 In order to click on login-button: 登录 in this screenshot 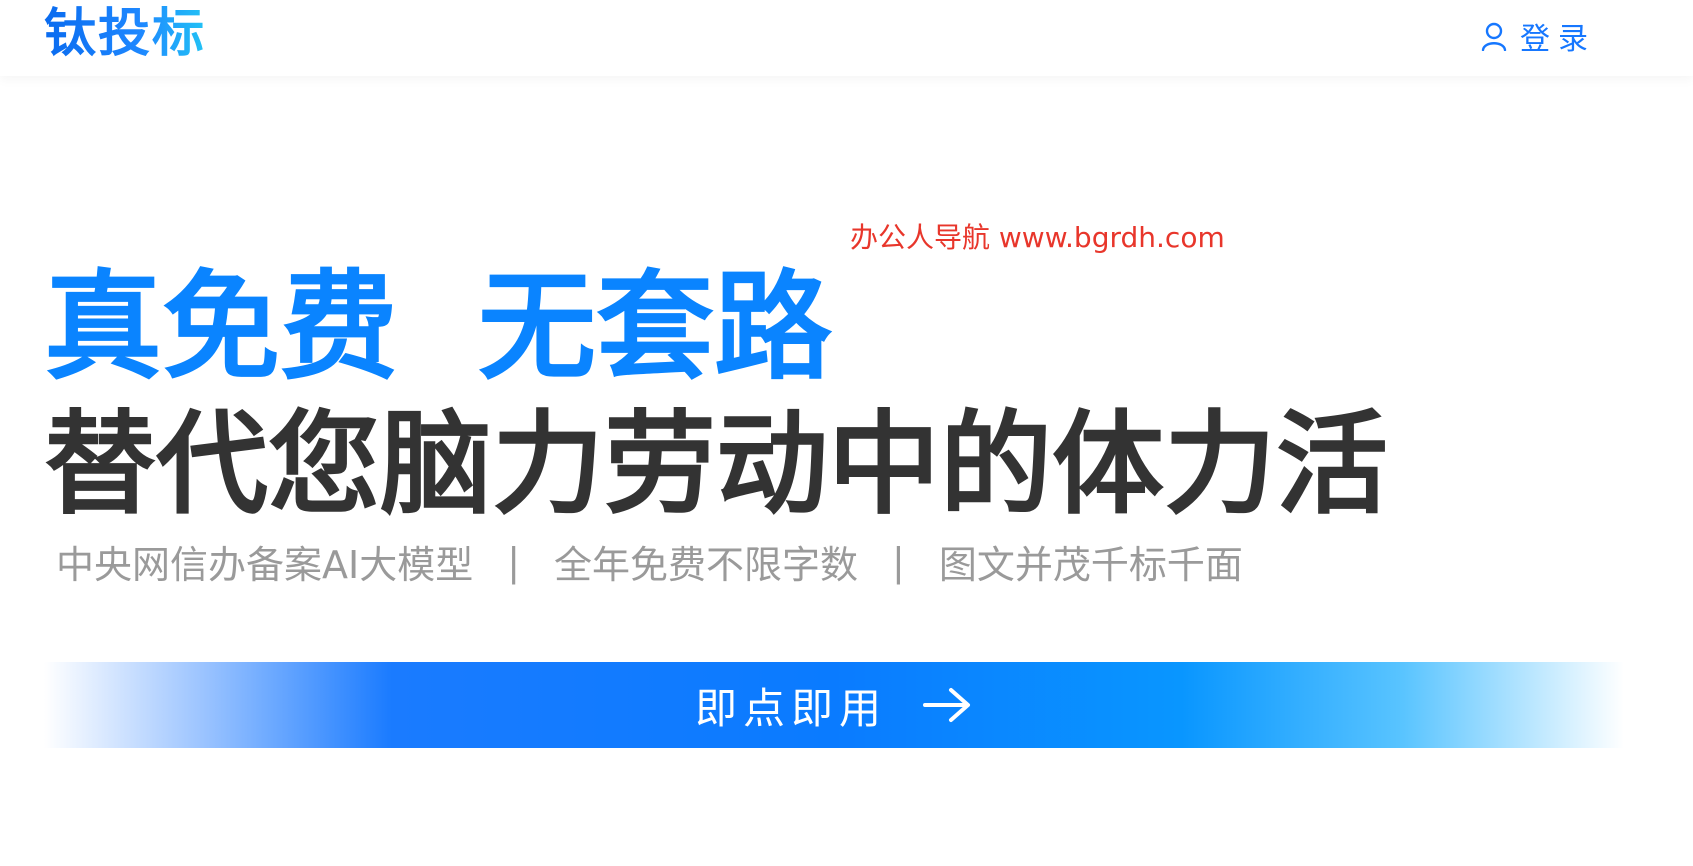, I will do `click(1538, 36)`.